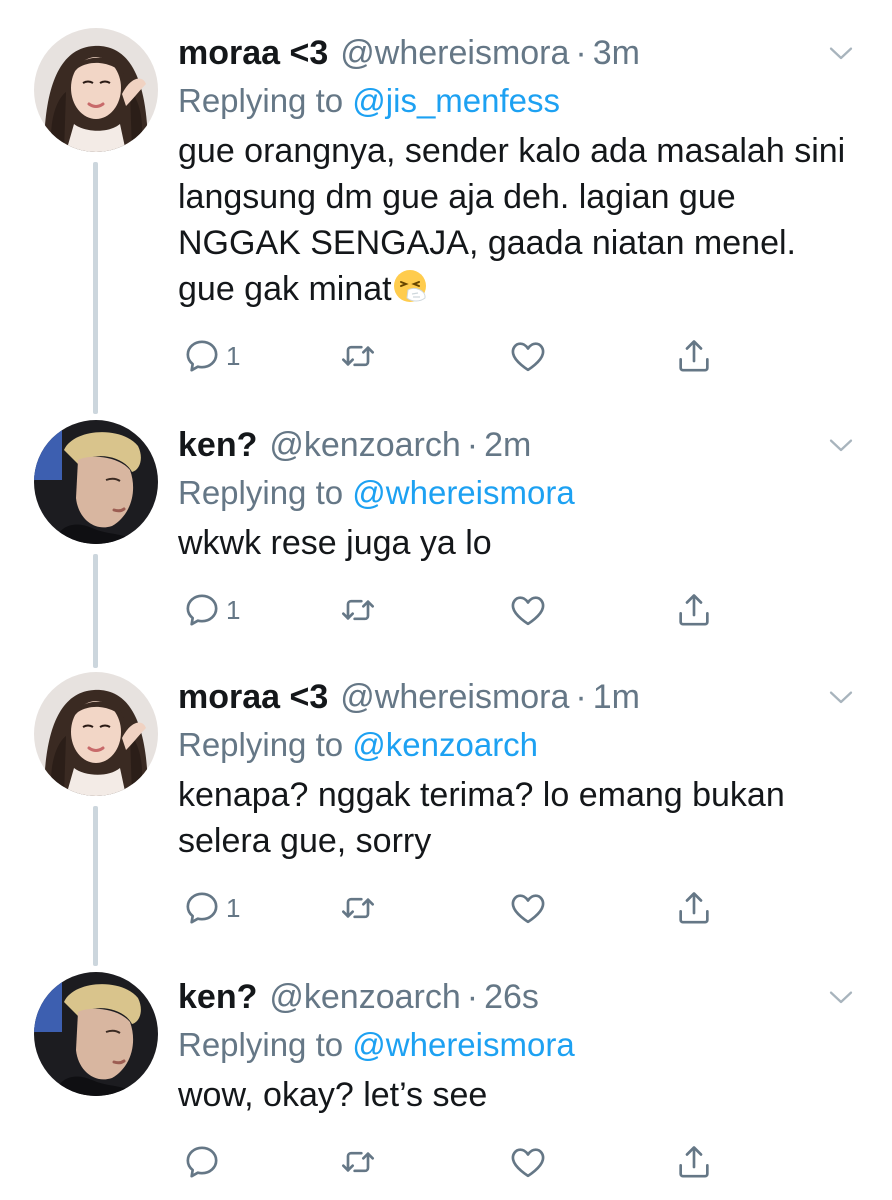  Describe the element at coordinates (616, 53) in the screenshot. I see `timestamp: 3m` at that location.